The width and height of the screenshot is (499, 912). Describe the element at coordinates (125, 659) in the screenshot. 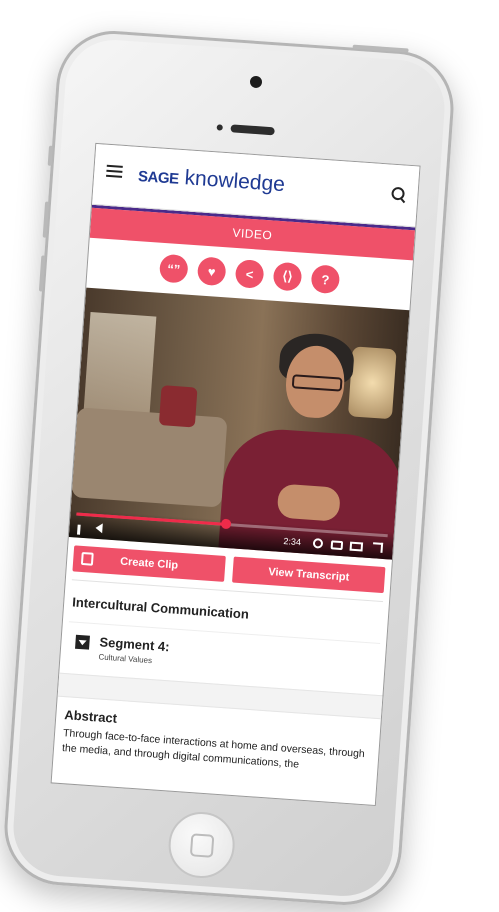

I see `segment-subtitle: Cultural Values` at that location.